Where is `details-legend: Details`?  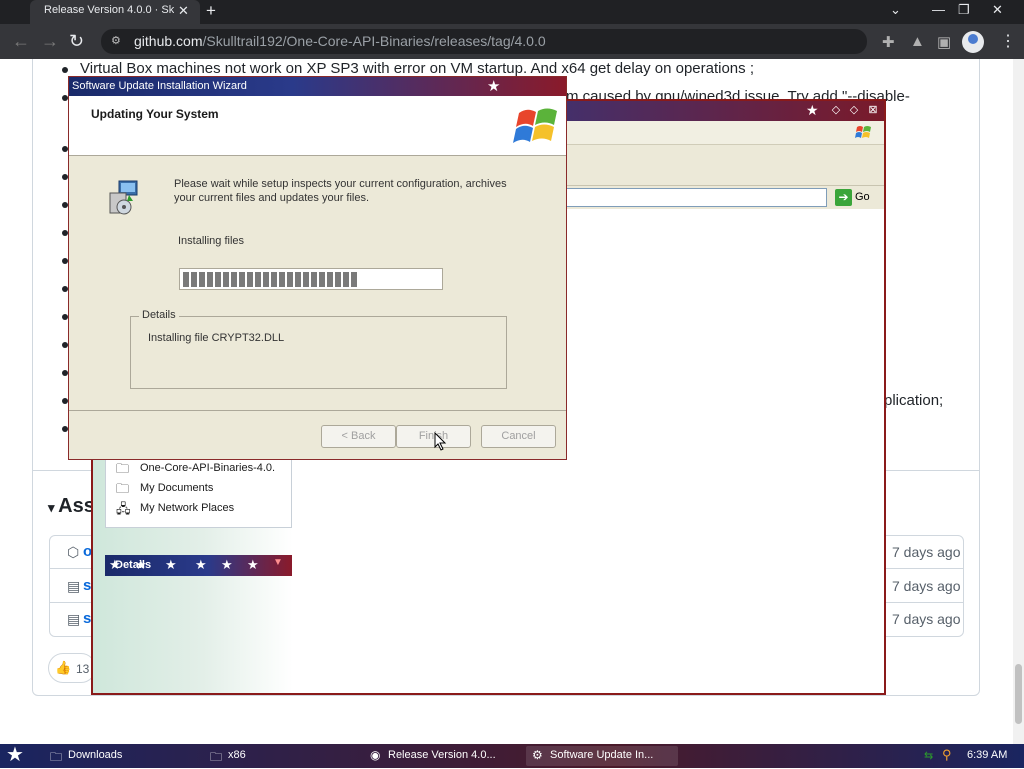
details-legend: Details is located at coordinates (159, 315).